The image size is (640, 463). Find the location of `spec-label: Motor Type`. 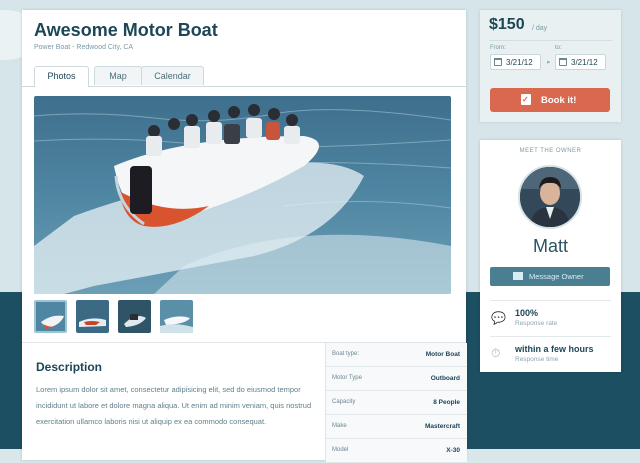

spec-label: Motor Type is located at coordinates (347, 378).